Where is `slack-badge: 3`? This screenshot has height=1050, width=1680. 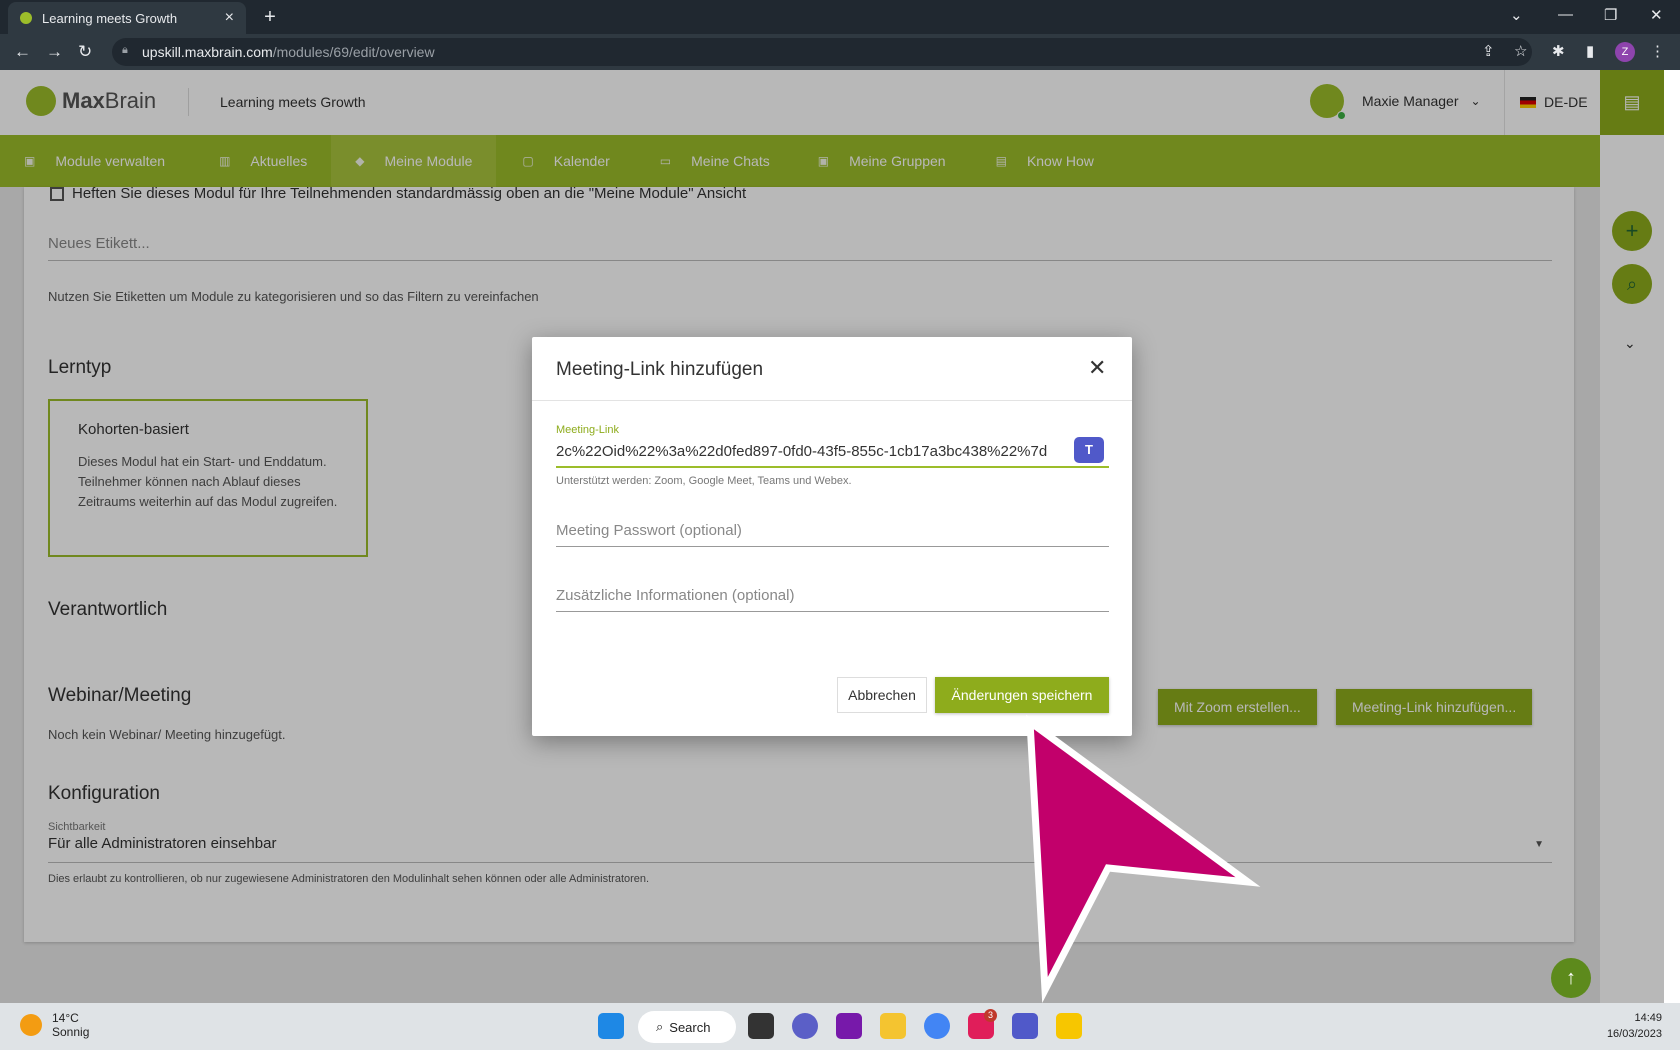 slack-badge: 3 is located at coordinates (990, 1015).